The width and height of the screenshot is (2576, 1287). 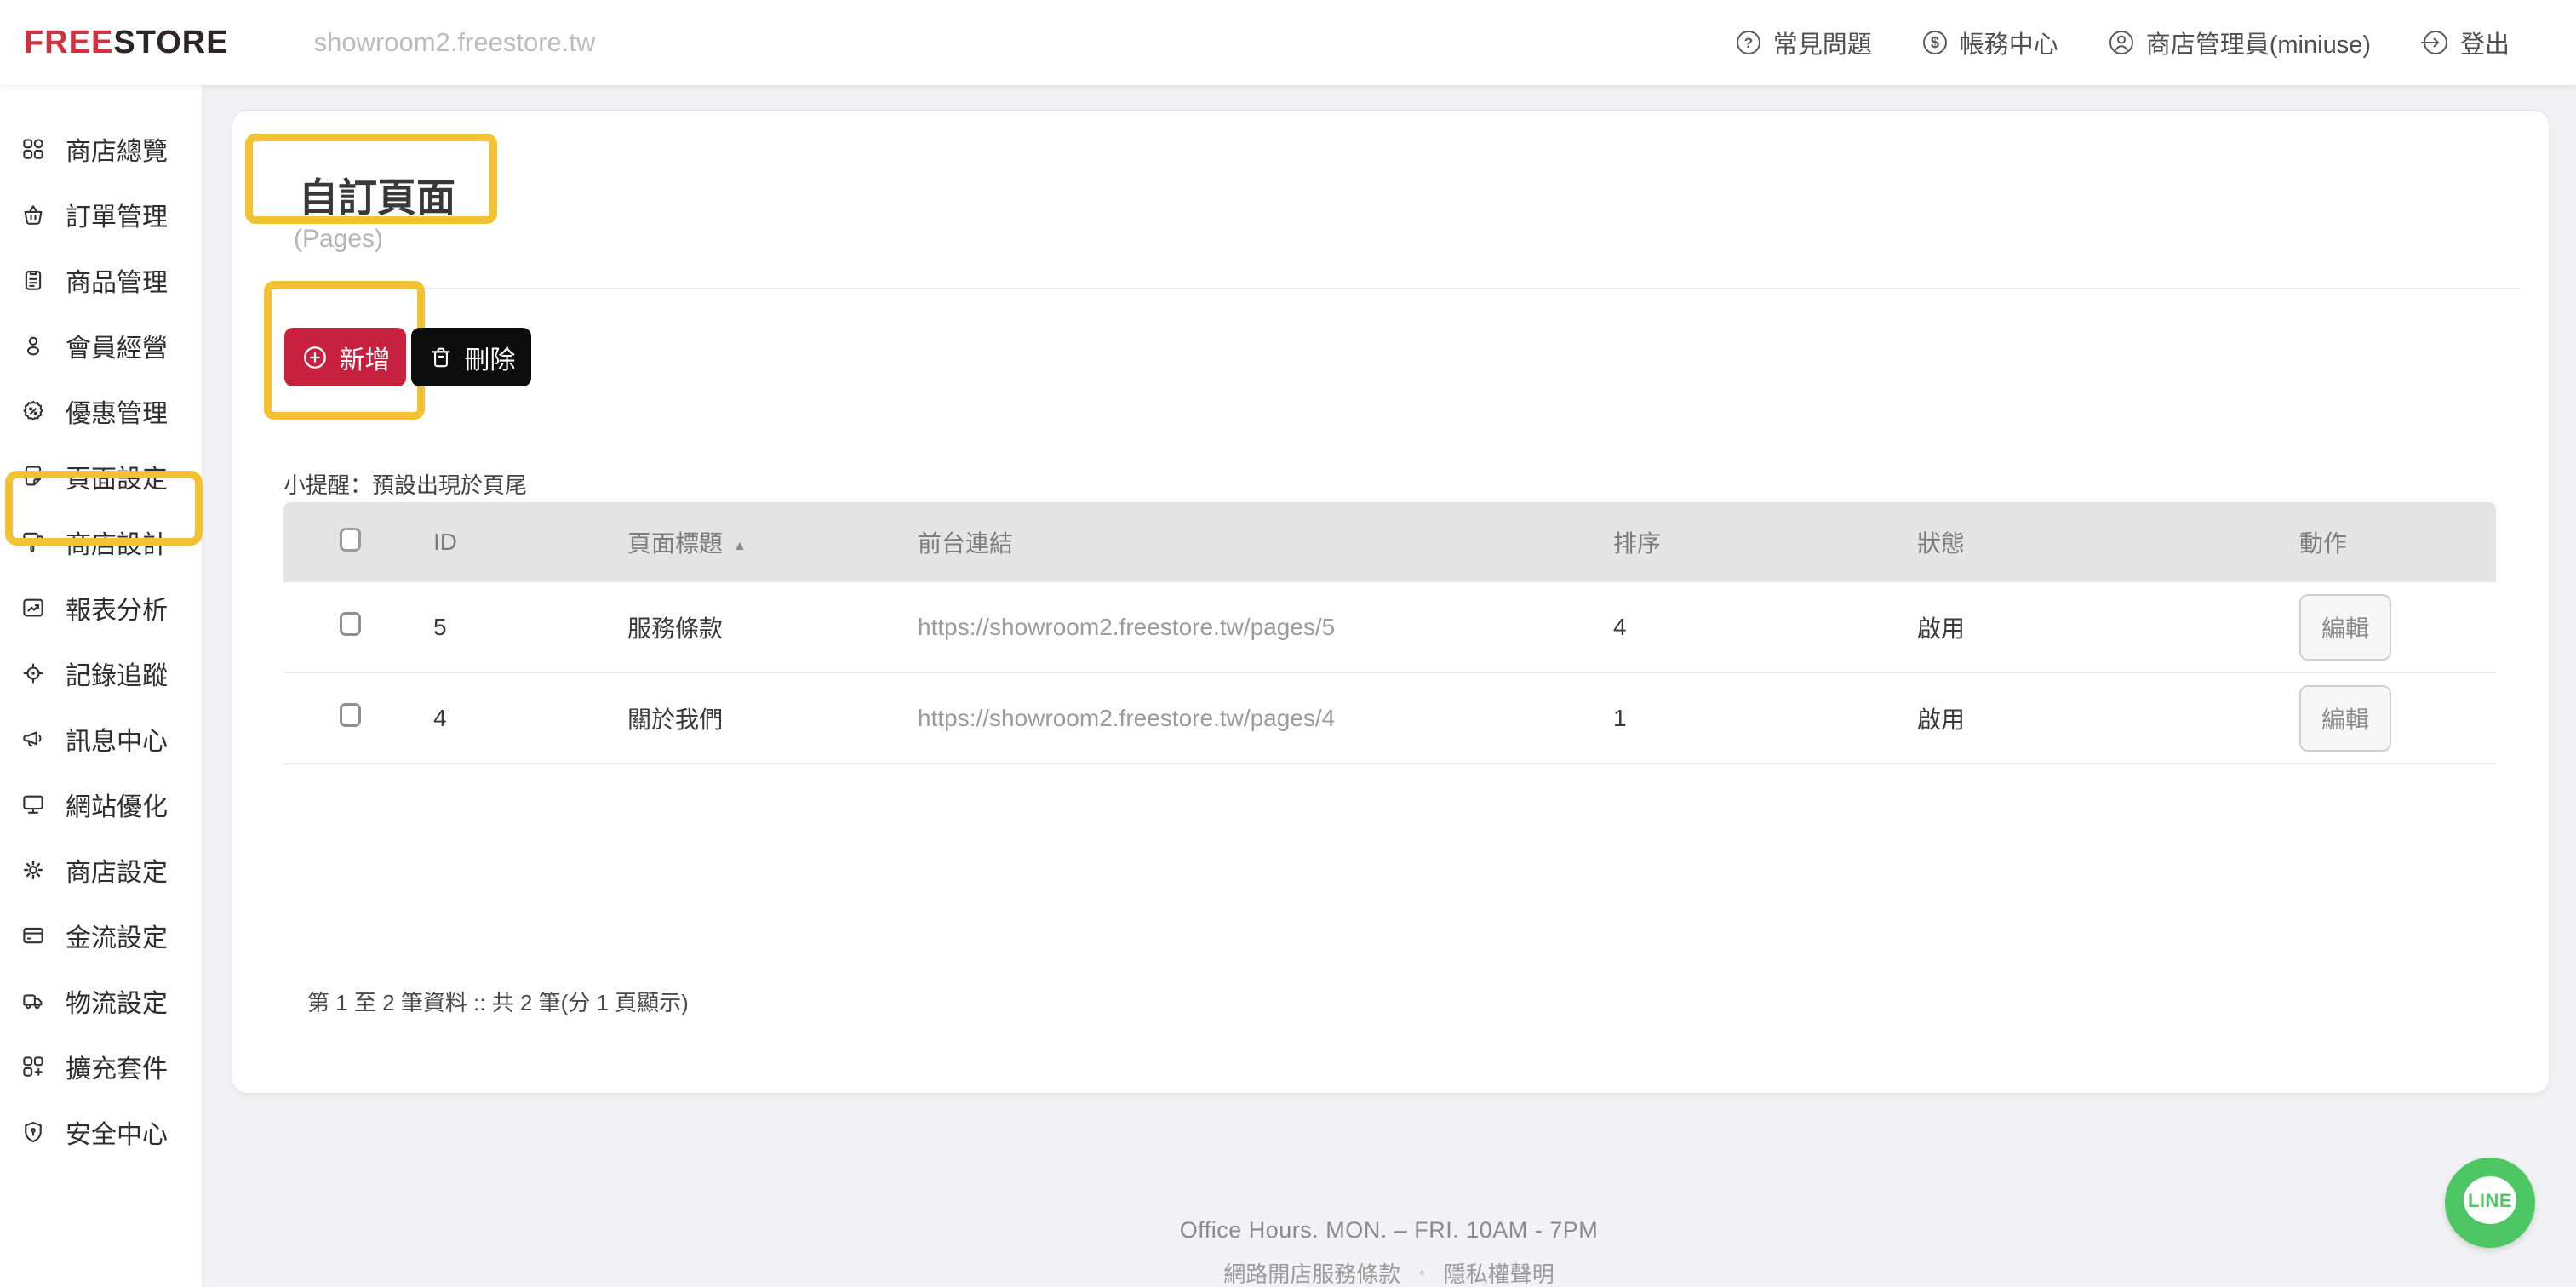 I want to click on logout-label: 登出, so click(x=2485, y=45).